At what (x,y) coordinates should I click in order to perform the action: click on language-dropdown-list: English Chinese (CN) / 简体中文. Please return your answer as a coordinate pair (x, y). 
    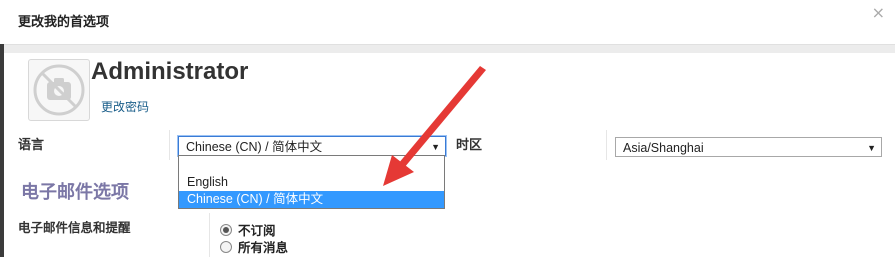
    Looking at the image, I should click on (311, 182).